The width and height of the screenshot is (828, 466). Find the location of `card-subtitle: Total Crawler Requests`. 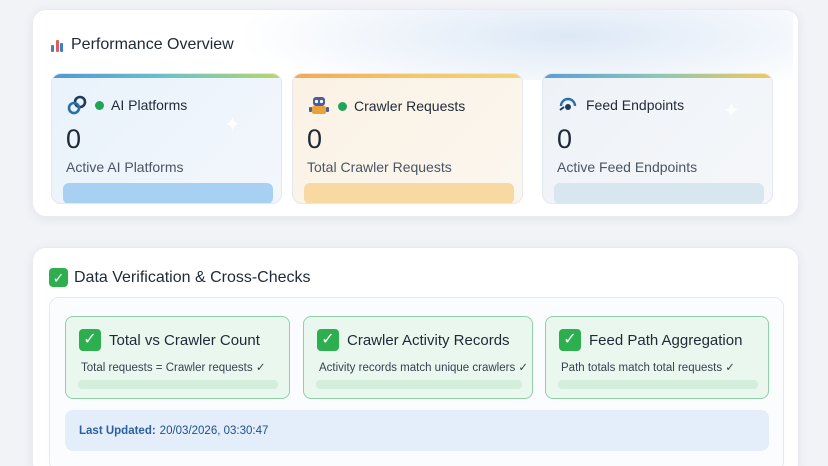

card-subtitle: Total Crawler Requests is located at coordinates (379, 167).